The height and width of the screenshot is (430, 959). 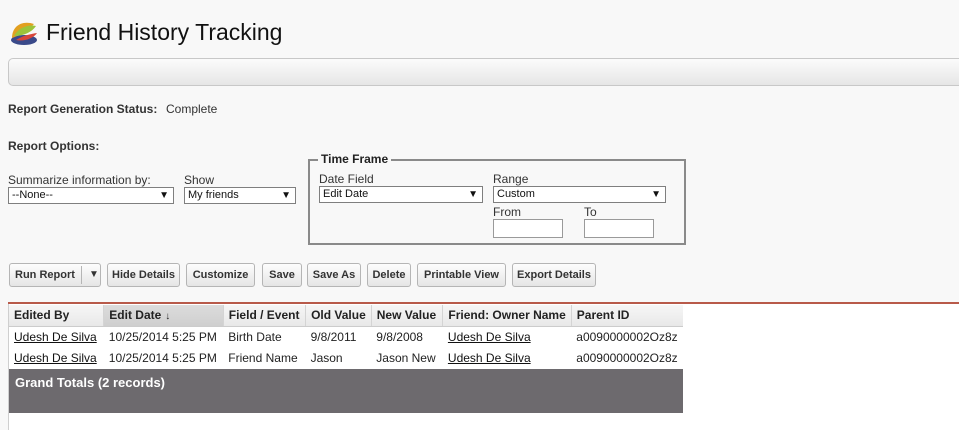 What do you see at coordinates (407, 357) in the screenshot?
I see `cell-new-value: Jason New` at bounding box center [407, 357].